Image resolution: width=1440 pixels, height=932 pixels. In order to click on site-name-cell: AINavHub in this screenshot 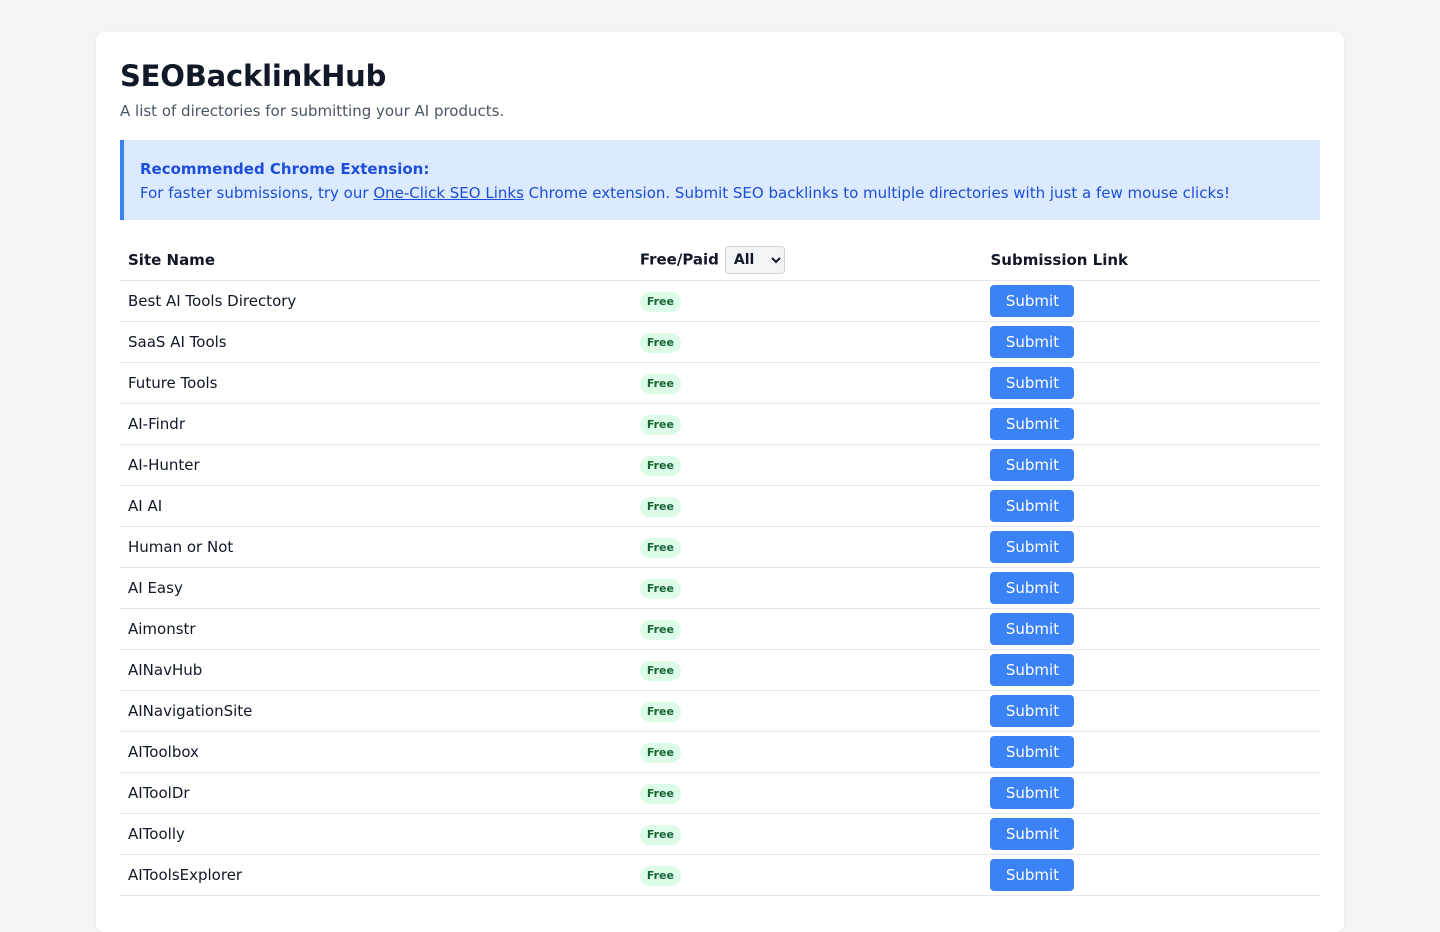, I will do `click(376, 670)`.